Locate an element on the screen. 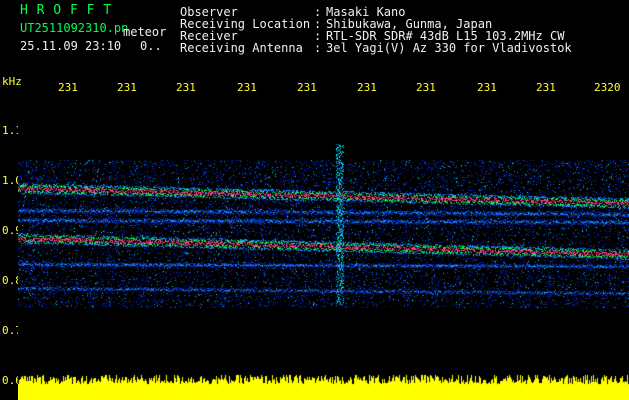 This screenshot has width=629, height=400. mode-label: meteor is located at coordinates (145, 32).